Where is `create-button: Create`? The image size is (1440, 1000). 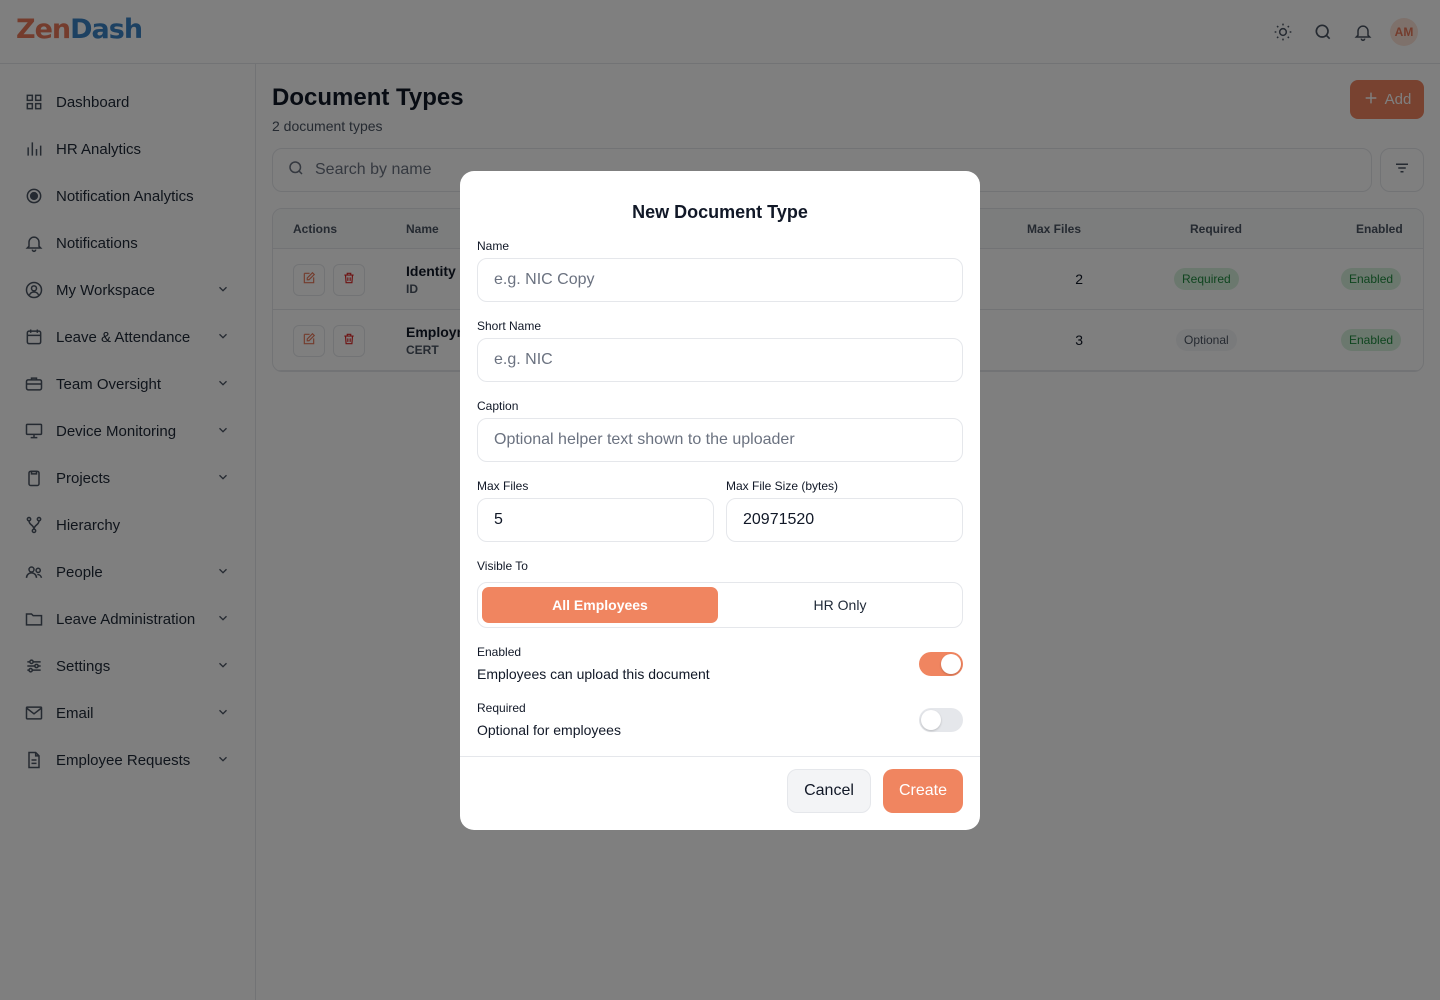 create-button: Create is located at coordinates (923, 791).